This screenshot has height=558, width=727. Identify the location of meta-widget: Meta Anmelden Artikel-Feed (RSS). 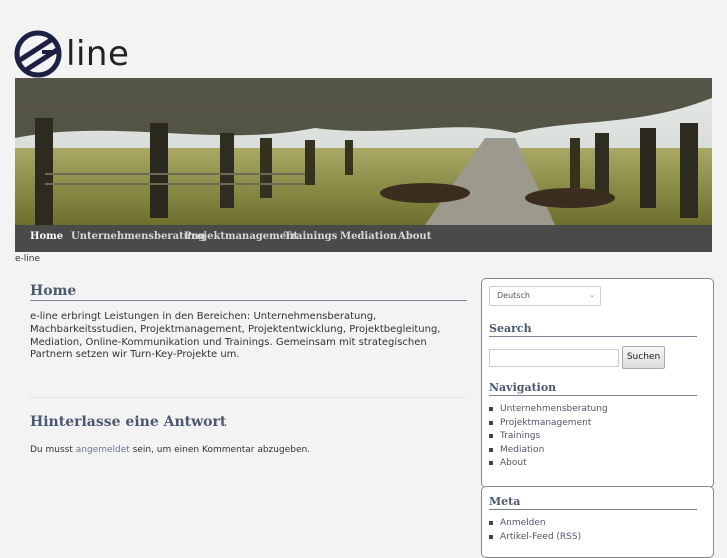
(597, 522).